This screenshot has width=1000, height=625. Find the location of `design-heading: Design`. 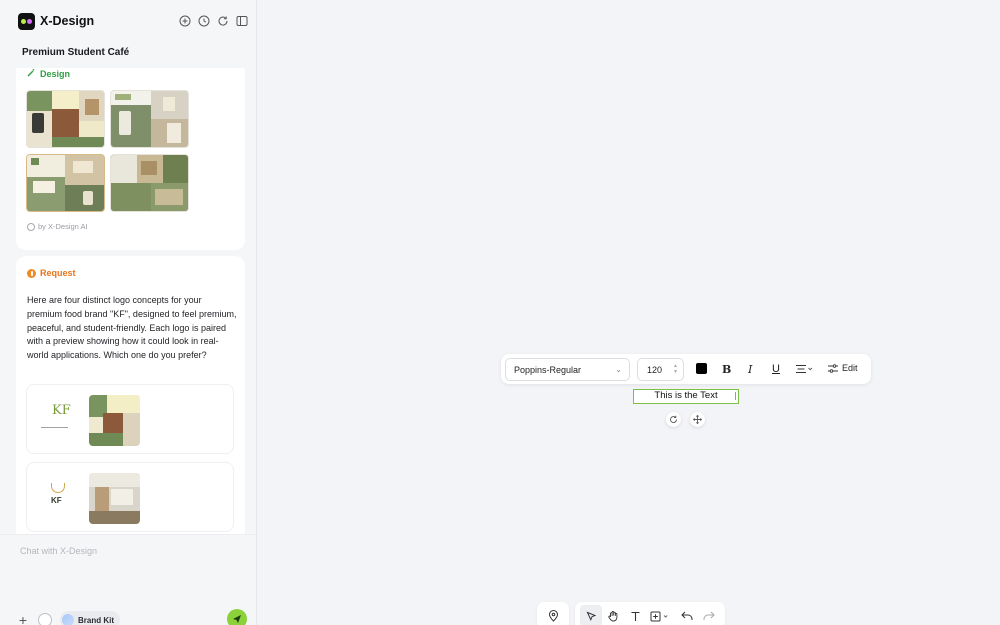

design-heading: Design is located at coordinates (48, 73).